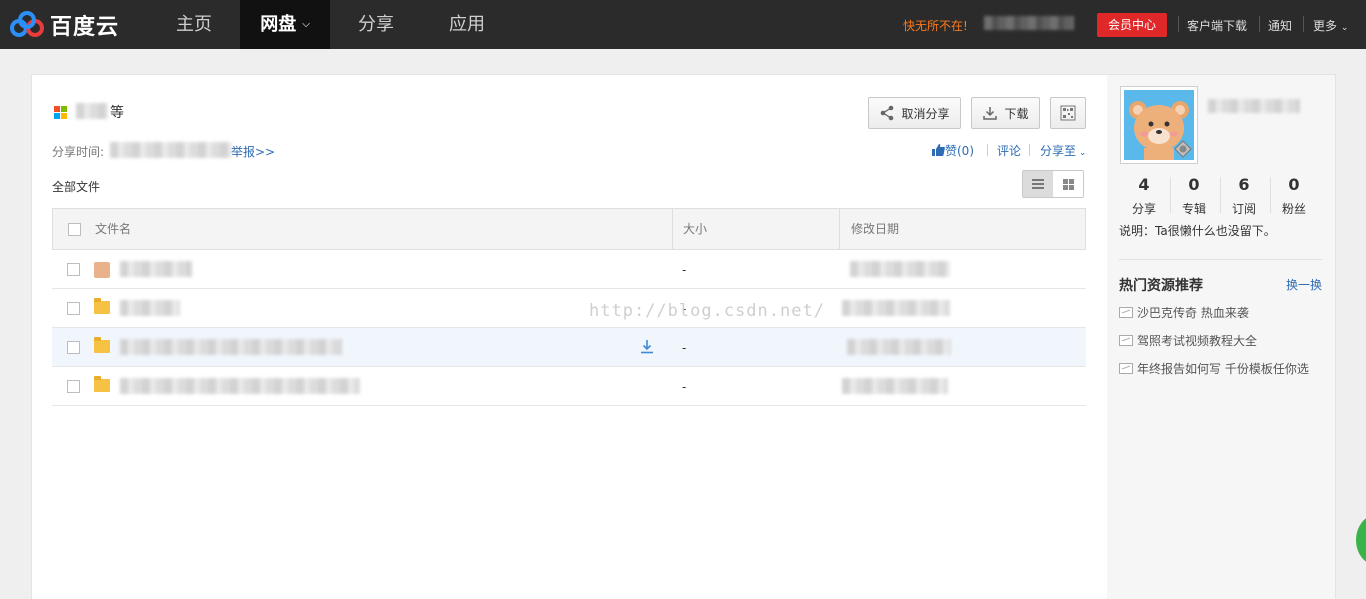  I want to click on report-link: 举报>>, so click(253, 151).